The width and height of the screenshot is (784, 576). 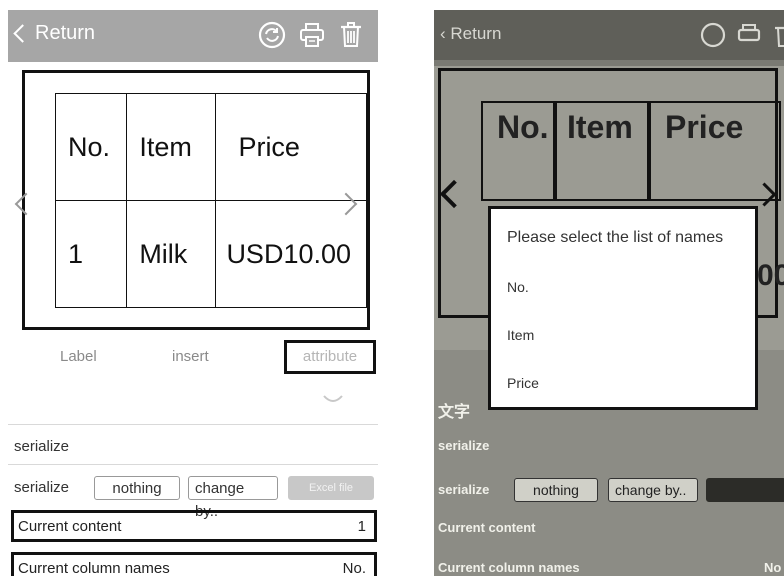 What do you see at coordinates (745, 490) in the screenshot?
I see `excel-file-button` at bounding box center [745, 490].